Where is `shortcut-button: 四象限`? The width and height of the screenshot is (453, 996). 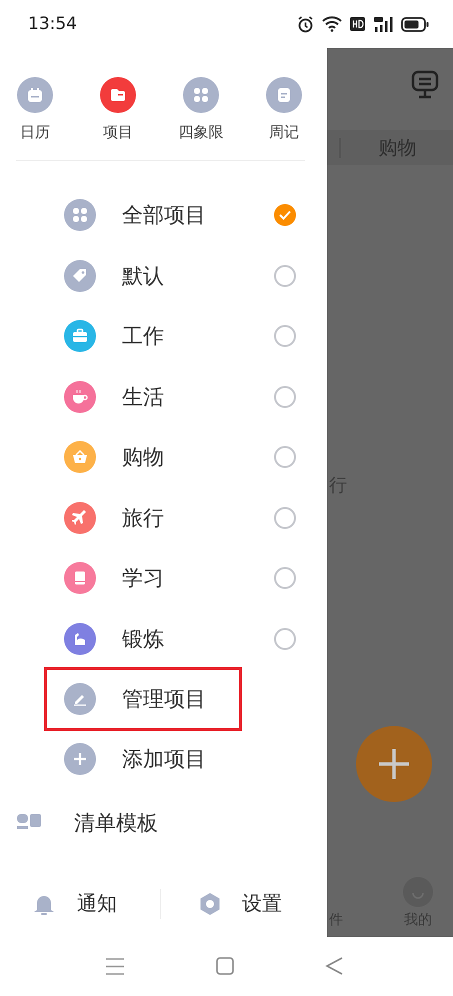
shortcut-button: 四象限 is located at coordinates (201, 109).